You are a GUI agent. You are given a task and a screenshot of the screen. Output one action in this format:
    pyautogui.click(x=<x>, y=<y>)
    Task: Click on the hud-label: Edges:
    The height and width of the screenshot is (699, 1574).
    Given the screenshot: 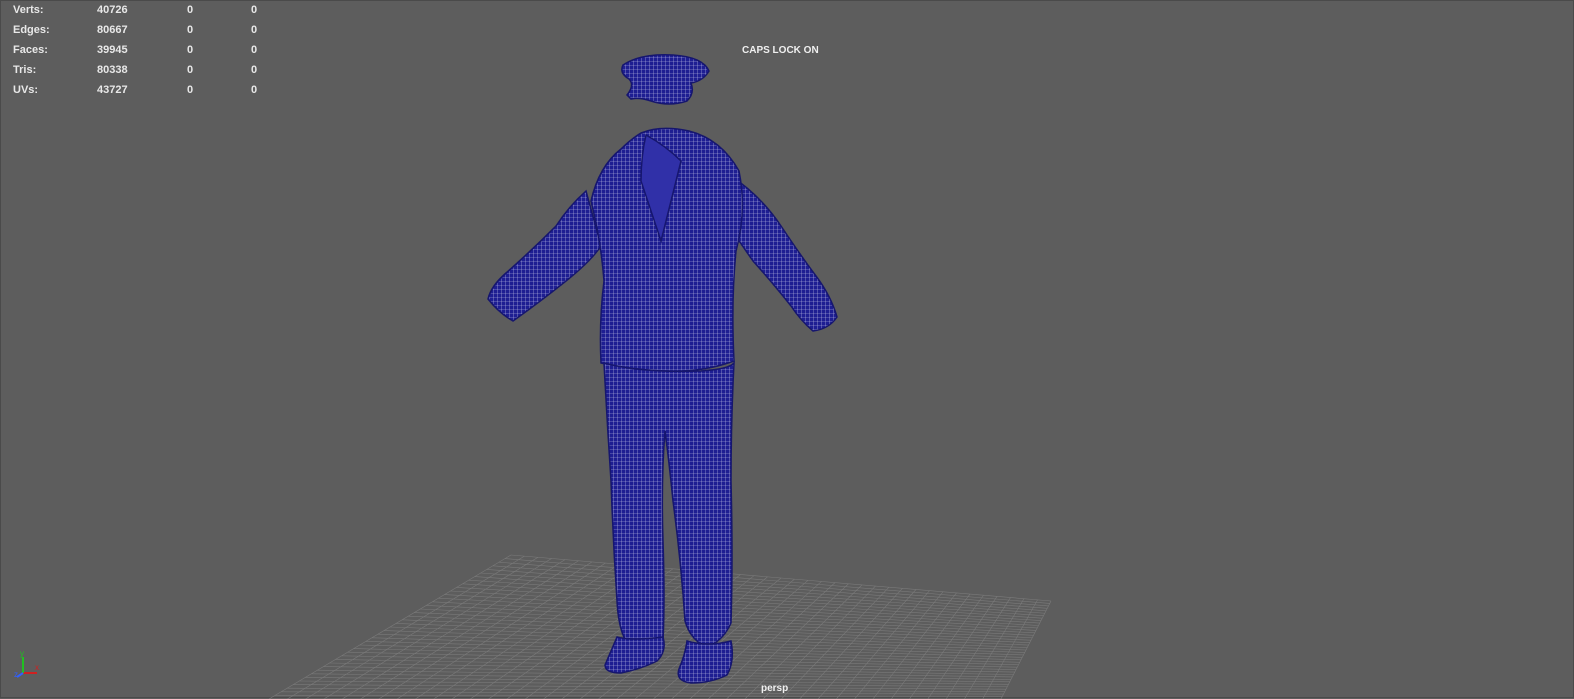 What is the action you would take?
    pyautogui.click(x=31, y=30)
    